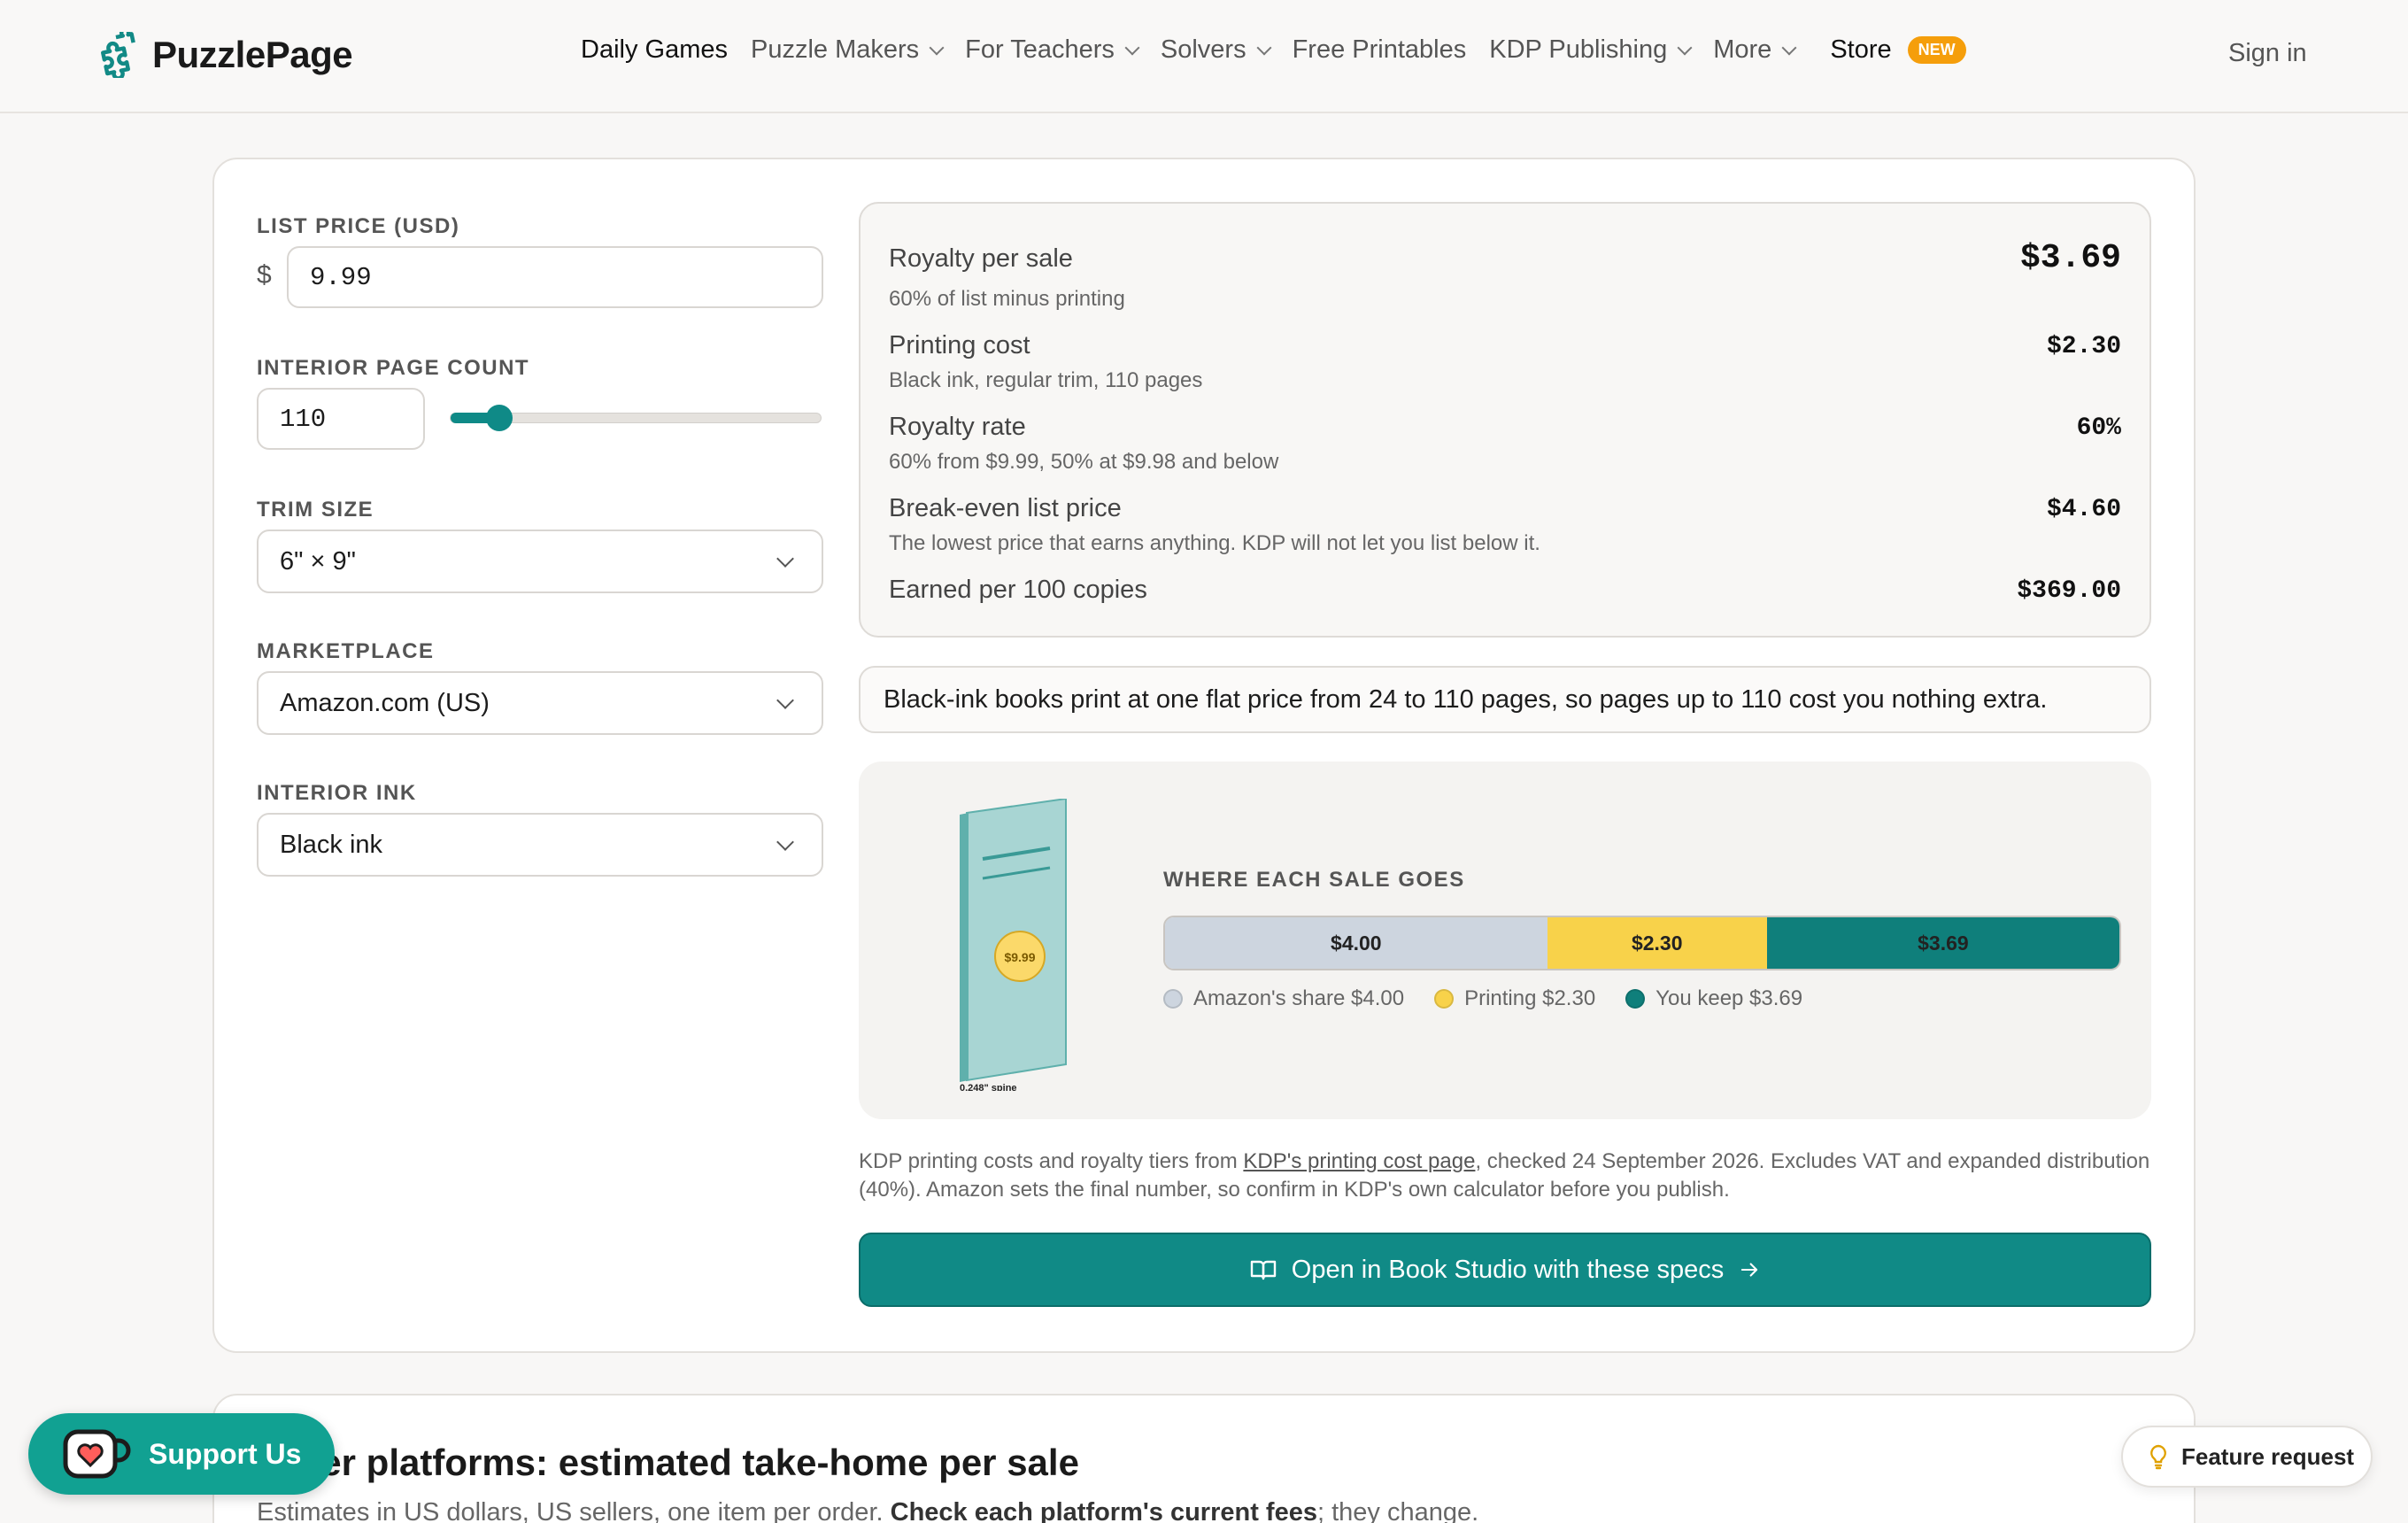  What do you see at coordinates (2268, 1456) in the screenshot?
I see `feature-request-label: Feature request` at bounding box center [2268, 1456].